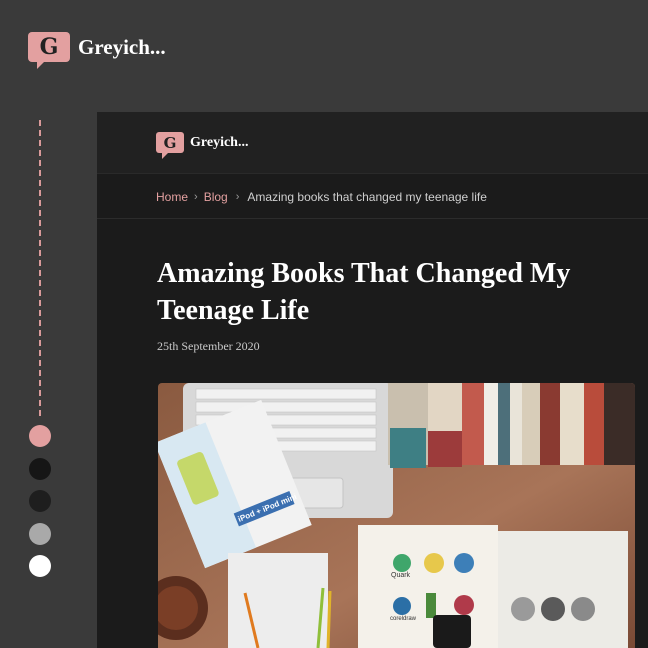  Describe the element at coordinates (452, 631) in the screenshot. I see `phone` at that location.